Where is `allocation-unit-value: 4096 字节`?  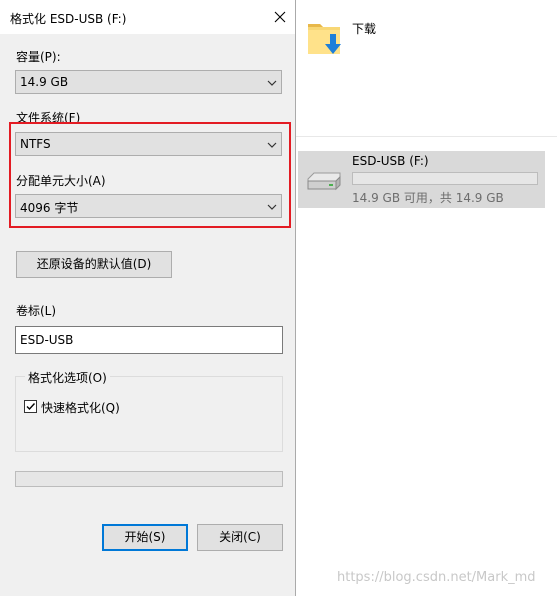 allocation-unit-value: 4096 字节 is located at coordinates (49, 208).